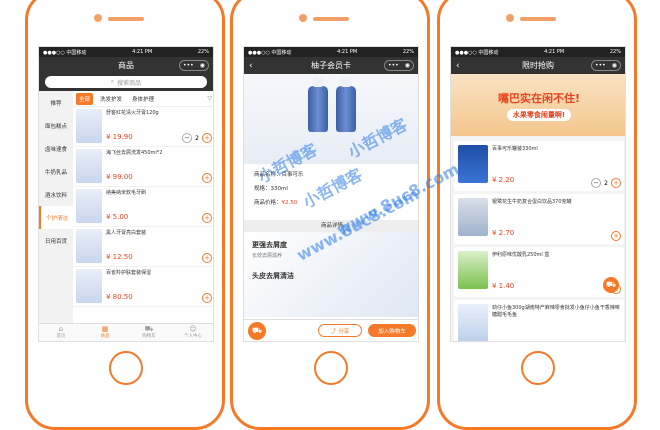  I want to click on subtab-hair: 洗发护发, so click(111, 99).